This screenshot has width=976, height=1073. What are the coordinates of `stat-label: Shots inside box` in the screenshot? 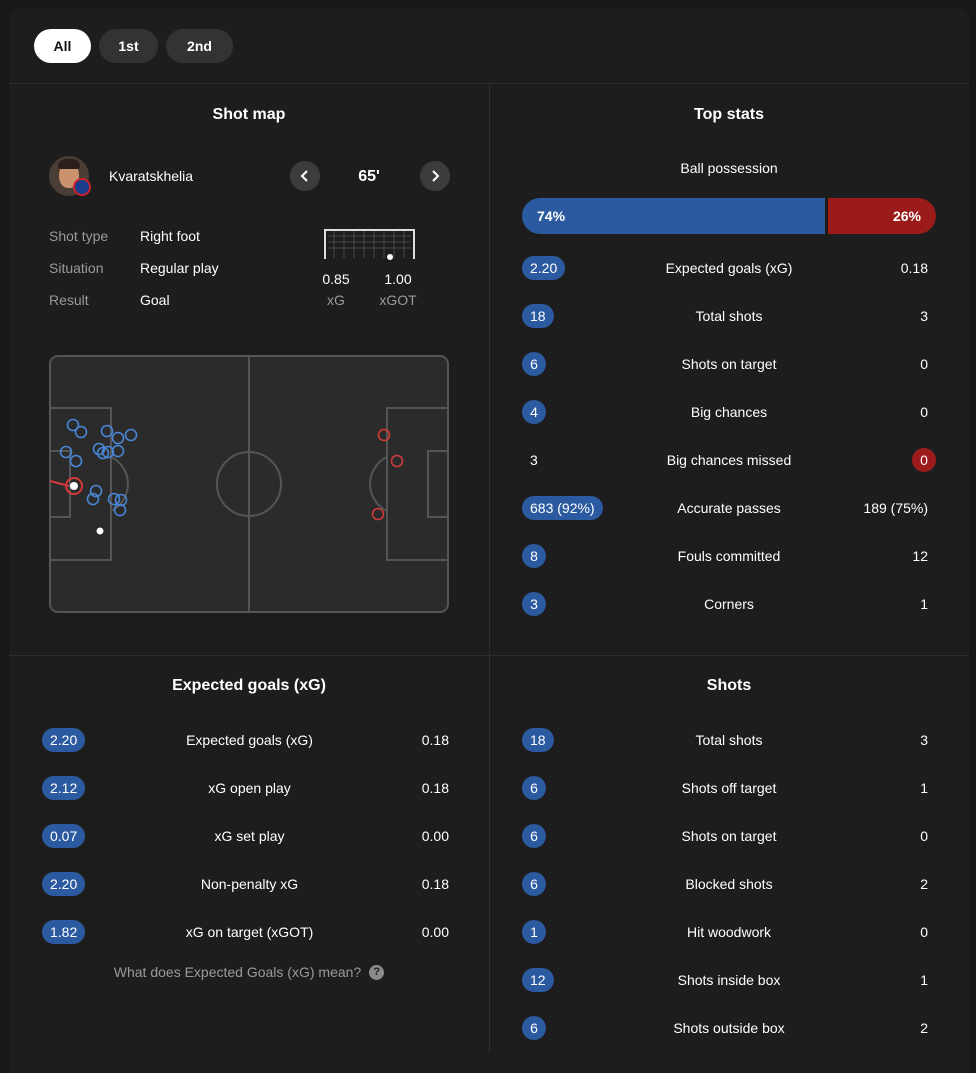 It's located at (729, 980).